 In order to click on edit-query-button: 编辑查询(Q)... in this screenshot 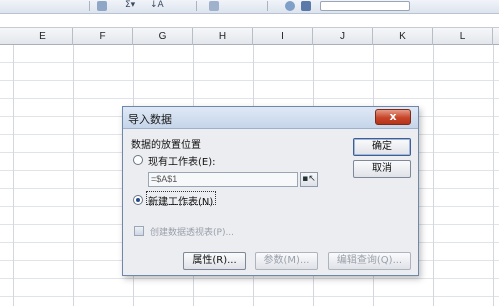, I will do `click(369, 261)`.